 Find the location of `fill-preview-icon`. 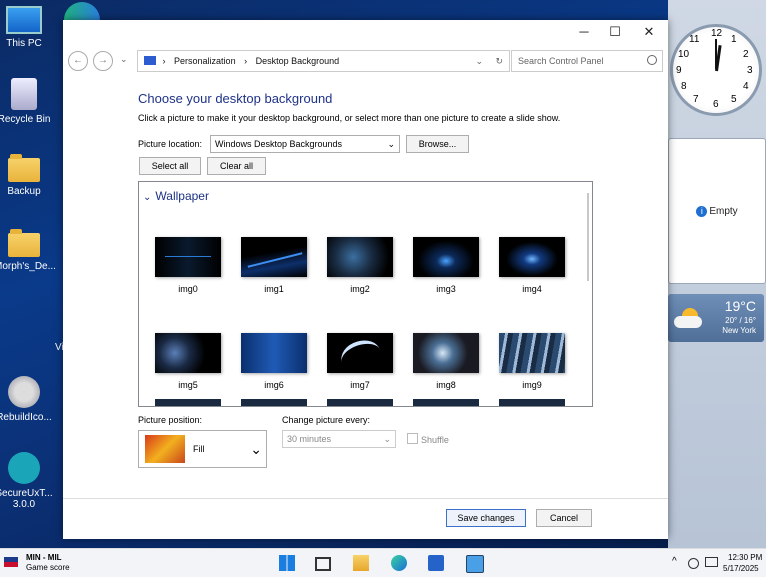

fill-preview-icon is located at coordinates (165, 449).